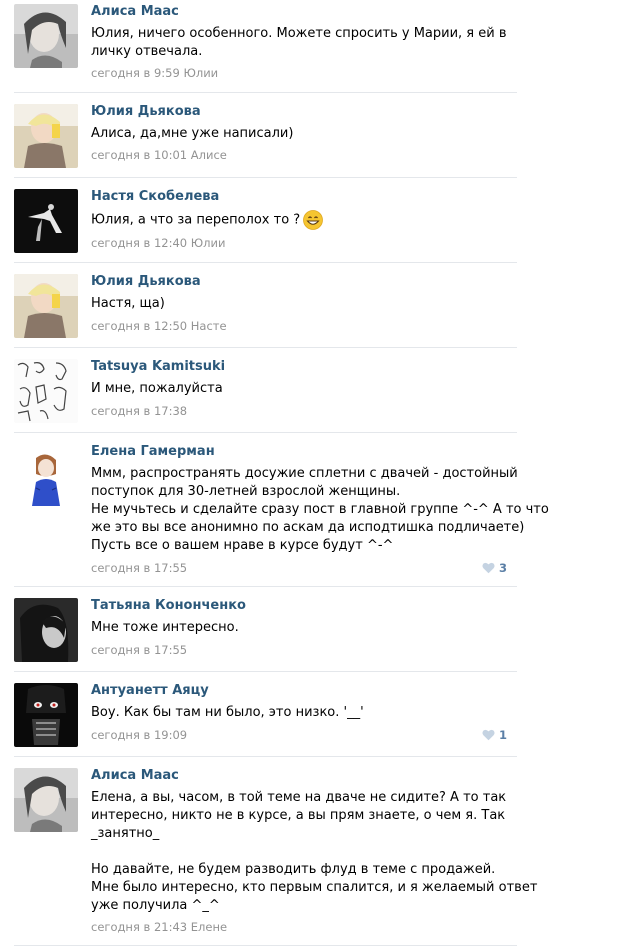 The image size is (640, 947). What do you see at coordinates (192, 133) in the screenshot?
I see `comment-text: Алиса, да,мне уже написали)` at bounding box center [192, 133].